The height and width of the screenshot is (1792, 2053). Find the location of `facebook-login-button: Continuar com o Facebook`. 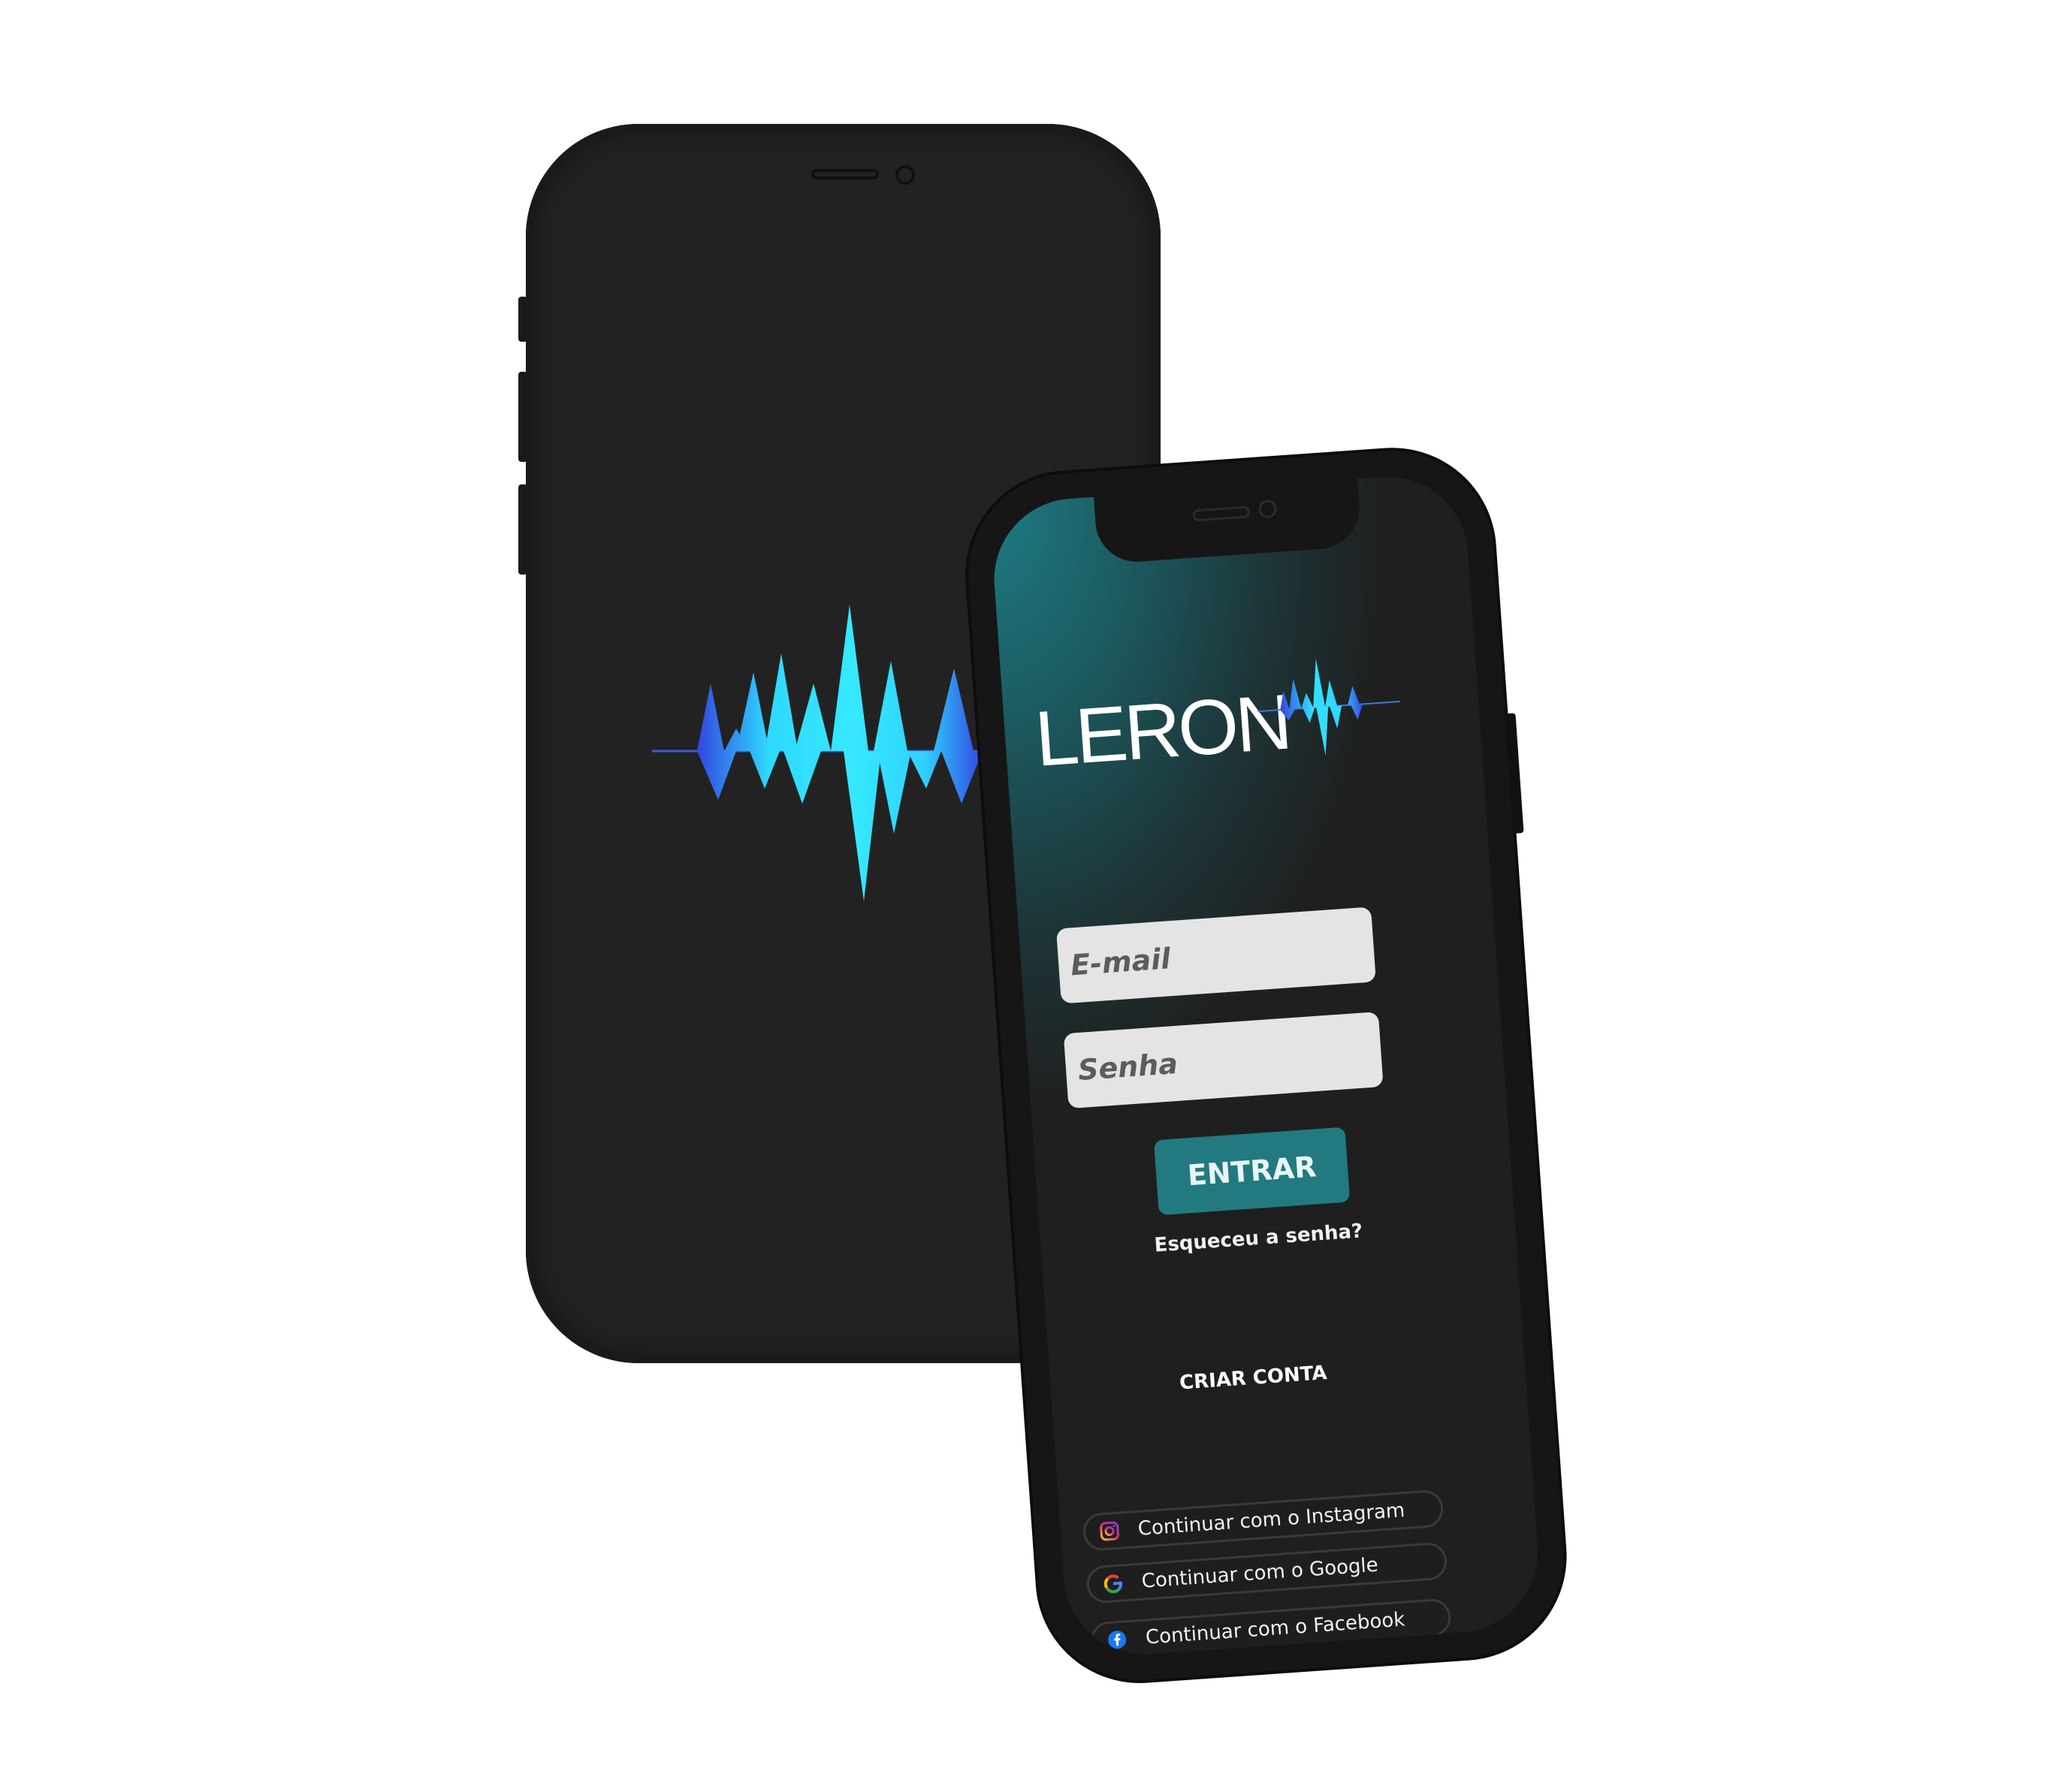

facebook-login-button: Continuar com o Facebook is located at coordinates (1270, 1628).